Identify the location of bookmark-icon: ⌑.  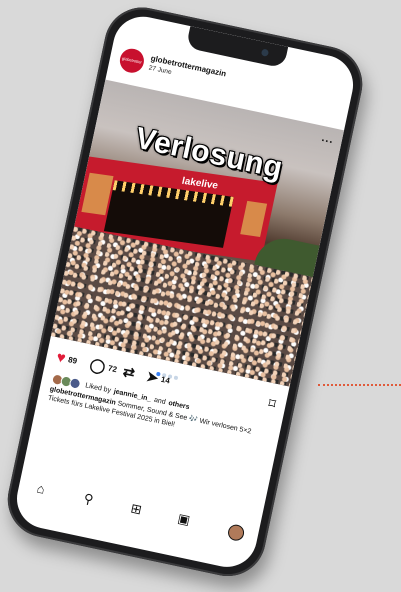
(272, 404).